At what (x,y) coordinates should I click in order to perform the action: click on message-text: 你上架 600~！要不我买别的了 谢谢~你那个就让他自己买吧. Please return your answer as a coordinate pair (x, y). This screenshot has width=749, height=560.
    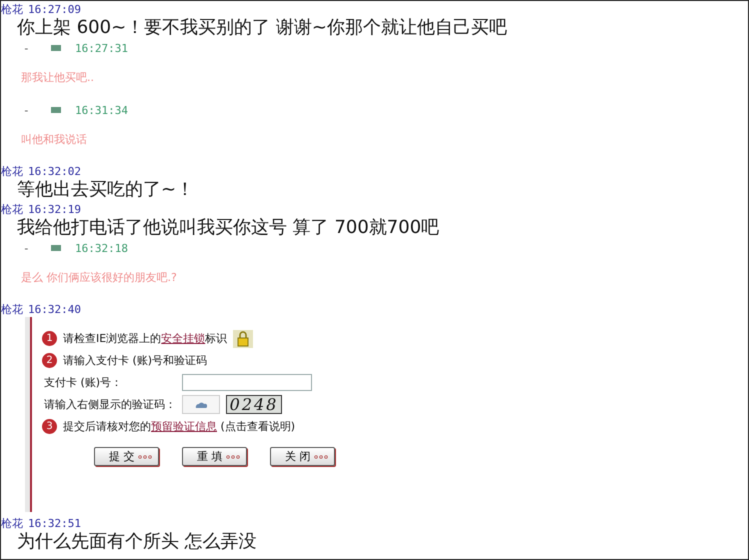
    Looking at the image, I should click on (262, 27).